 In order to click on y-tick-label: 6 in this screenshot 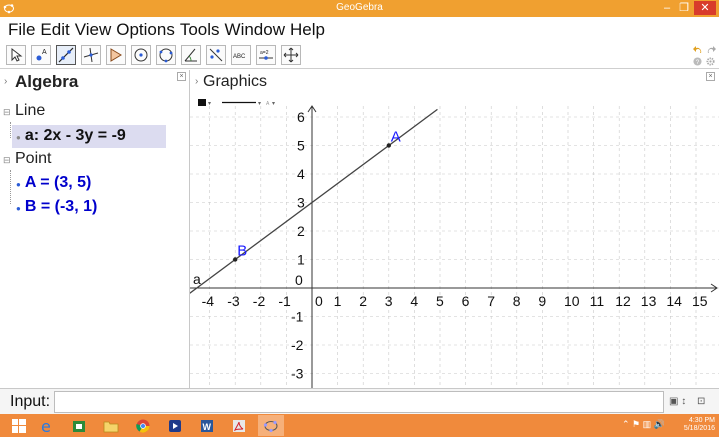, I will do `click(301, 117)`.